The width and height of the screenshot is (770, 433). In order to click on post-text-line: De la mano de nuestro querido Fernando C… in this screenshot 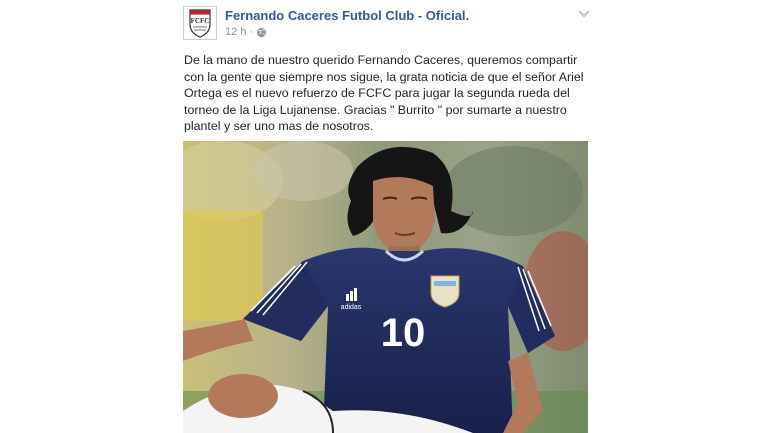, I will do `click(381, 60)`.